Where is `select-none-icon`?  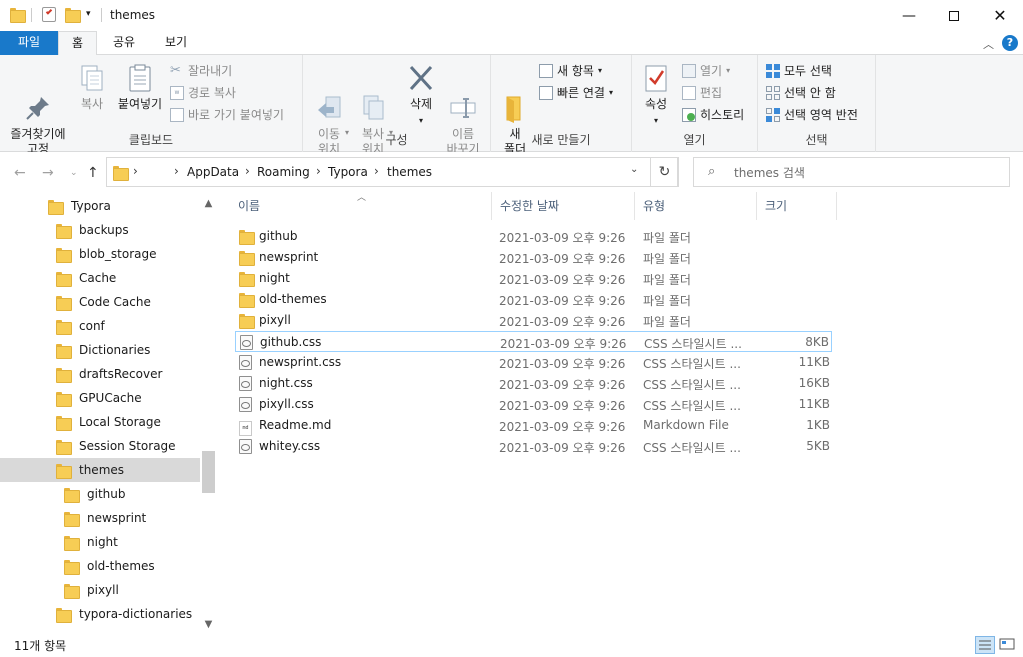
select-none-icon is located at coordinates (773, 92).